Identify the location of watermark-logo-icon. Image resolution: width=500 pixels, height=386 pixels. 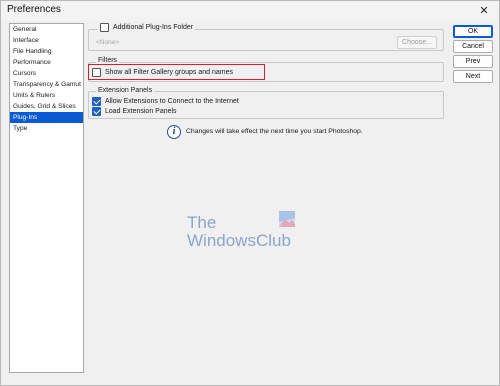
(287, 219).